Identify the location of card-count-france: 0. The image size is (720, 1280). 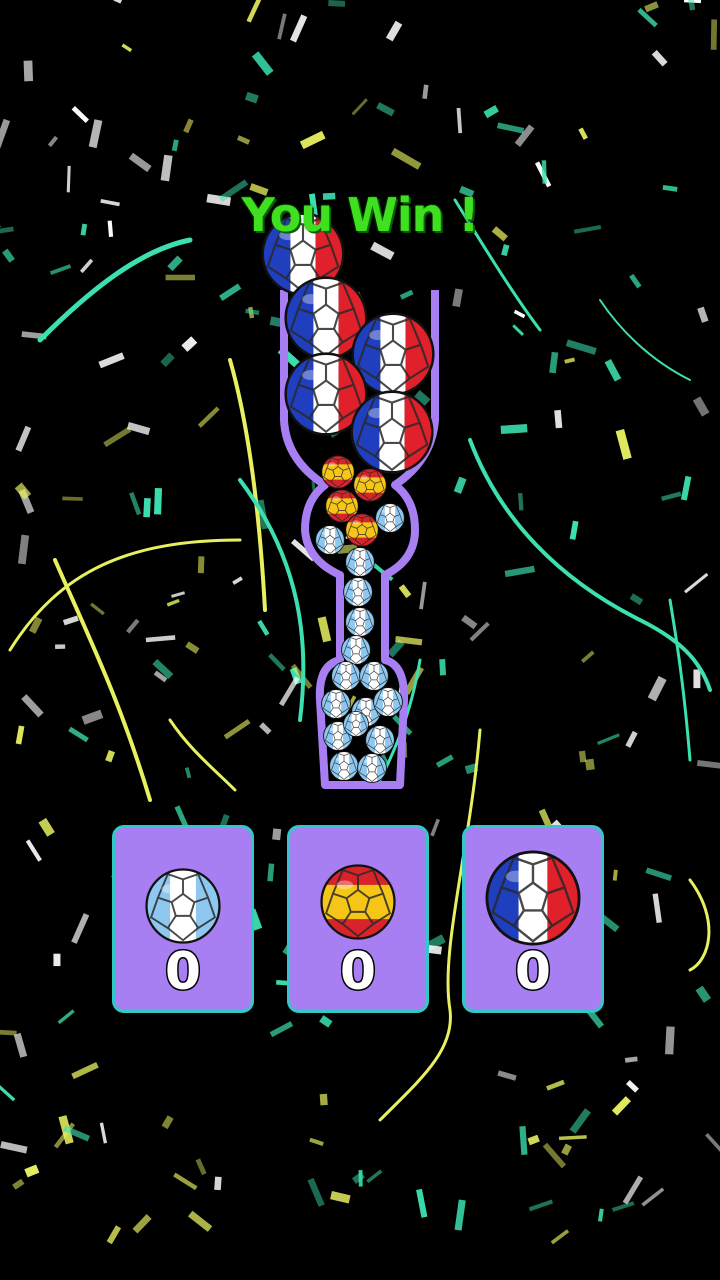
(532, 972).